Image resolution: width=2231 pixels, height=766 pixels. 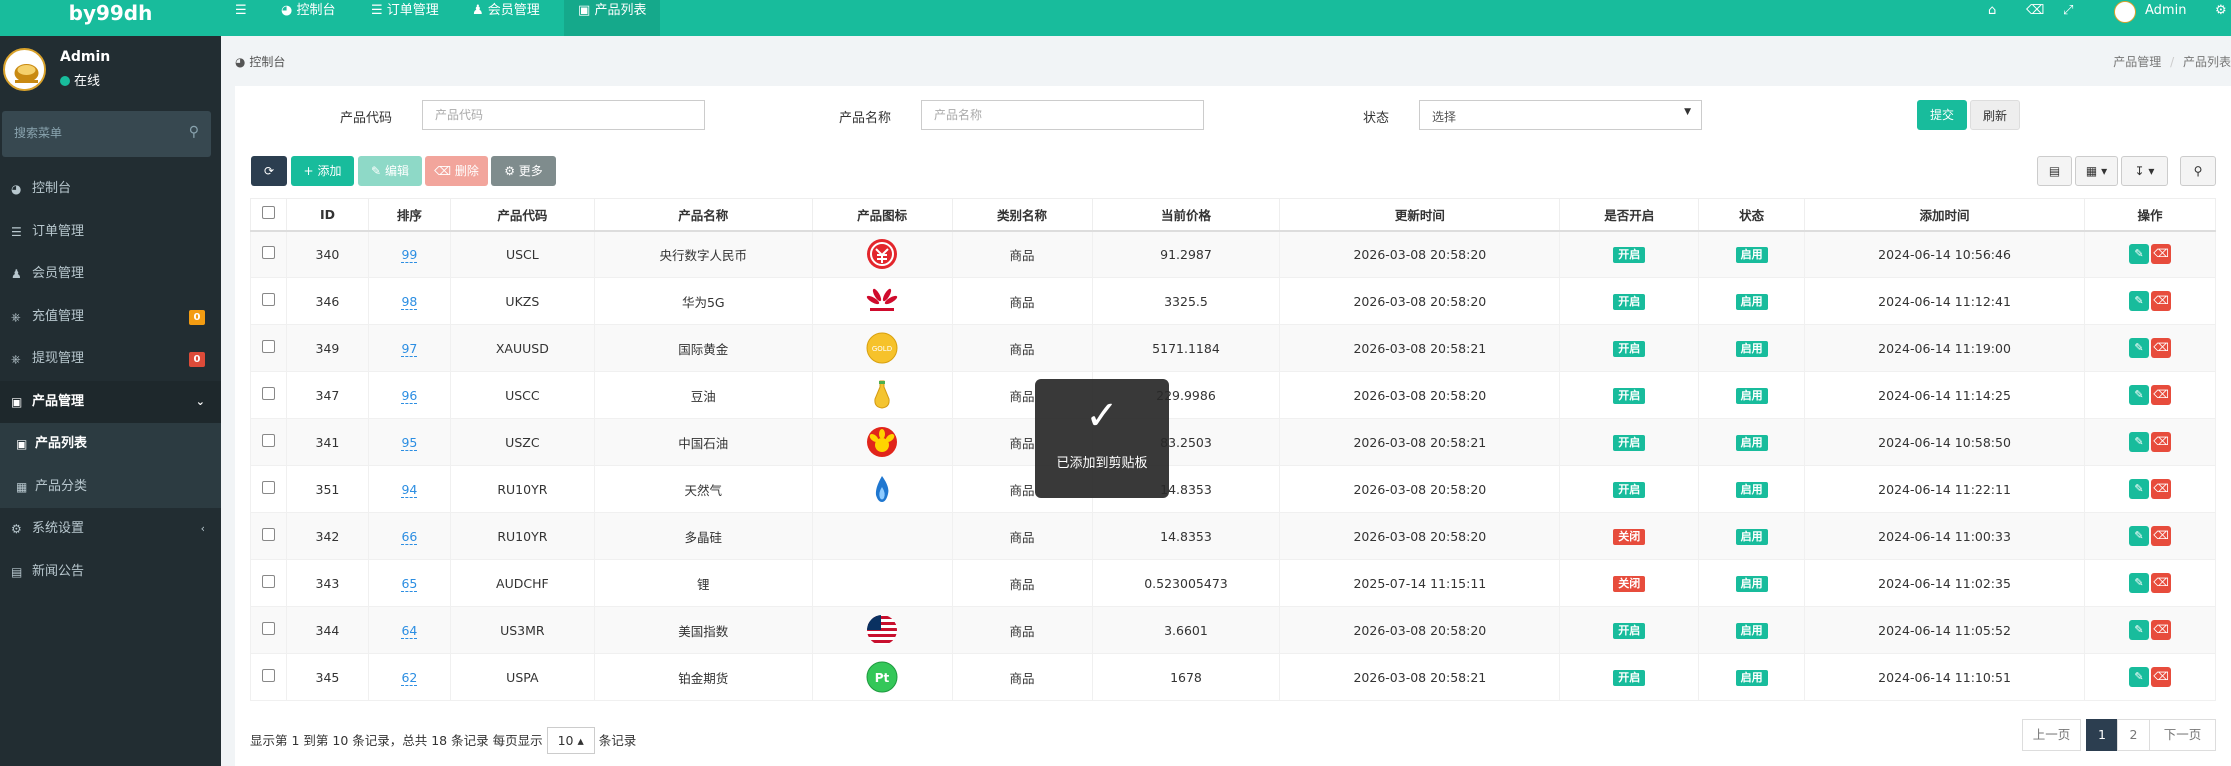 I want to click on trash-icon: ⌫, so click(x=2035, y=11).